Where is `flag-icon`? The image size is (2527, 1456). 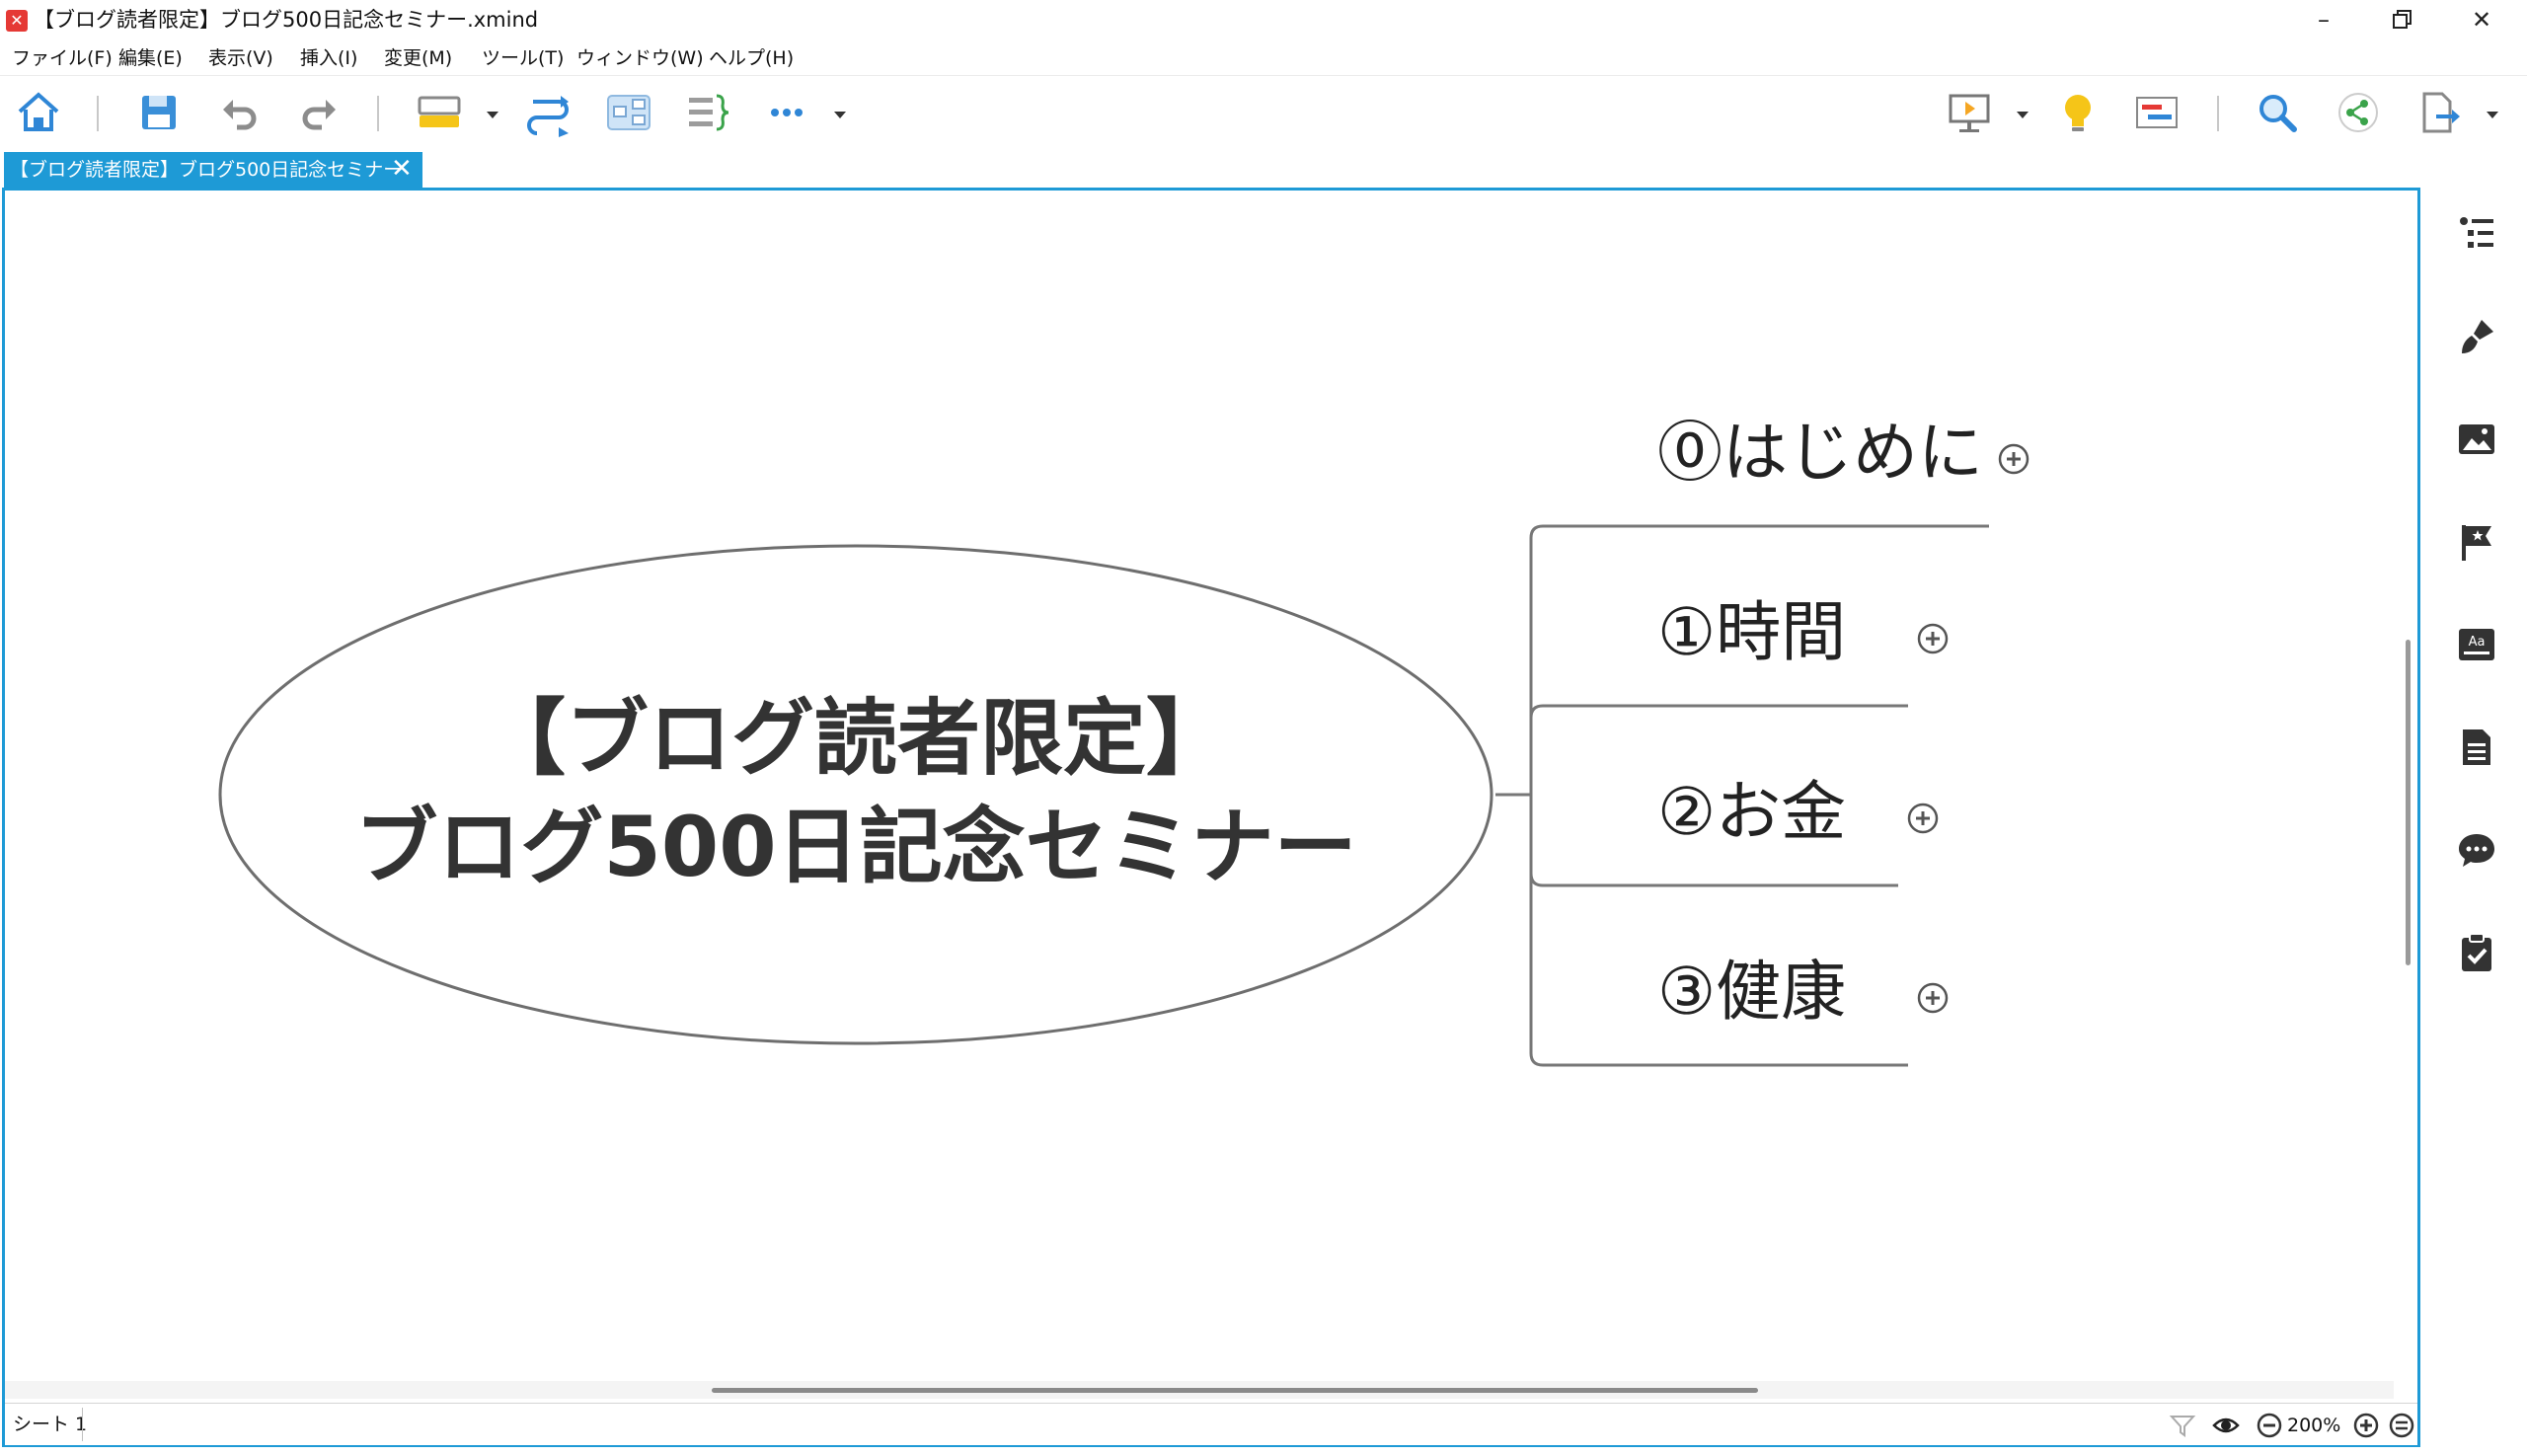
flag-icon is located at coordinates (2476, 543).